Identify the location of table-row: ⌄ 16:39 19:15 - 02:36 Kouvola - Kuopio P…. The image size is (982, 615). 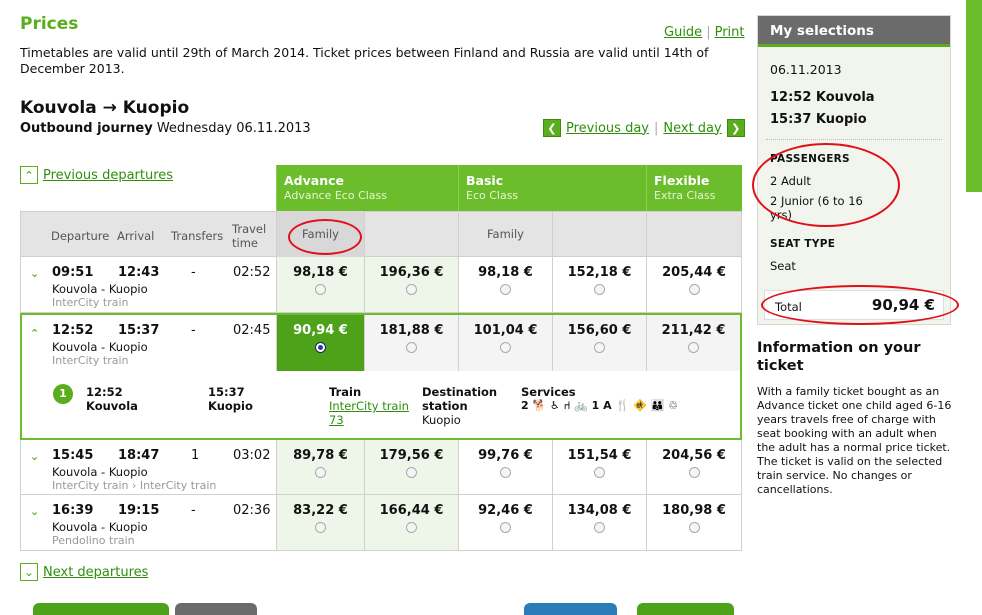
(381, 523).